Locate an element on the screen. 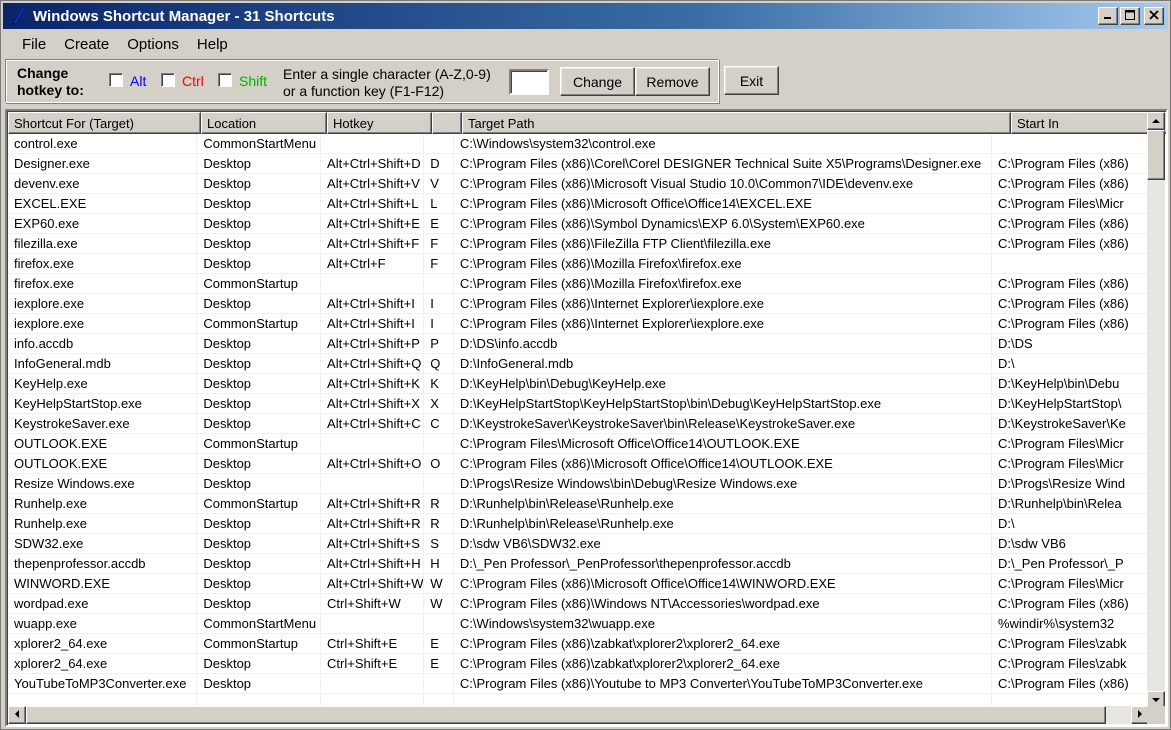 The height and width of the screenshot is (730, 1171). cell-hotkey: Alt+Ctrl+Shift+P is located at coordinates (373, 344).